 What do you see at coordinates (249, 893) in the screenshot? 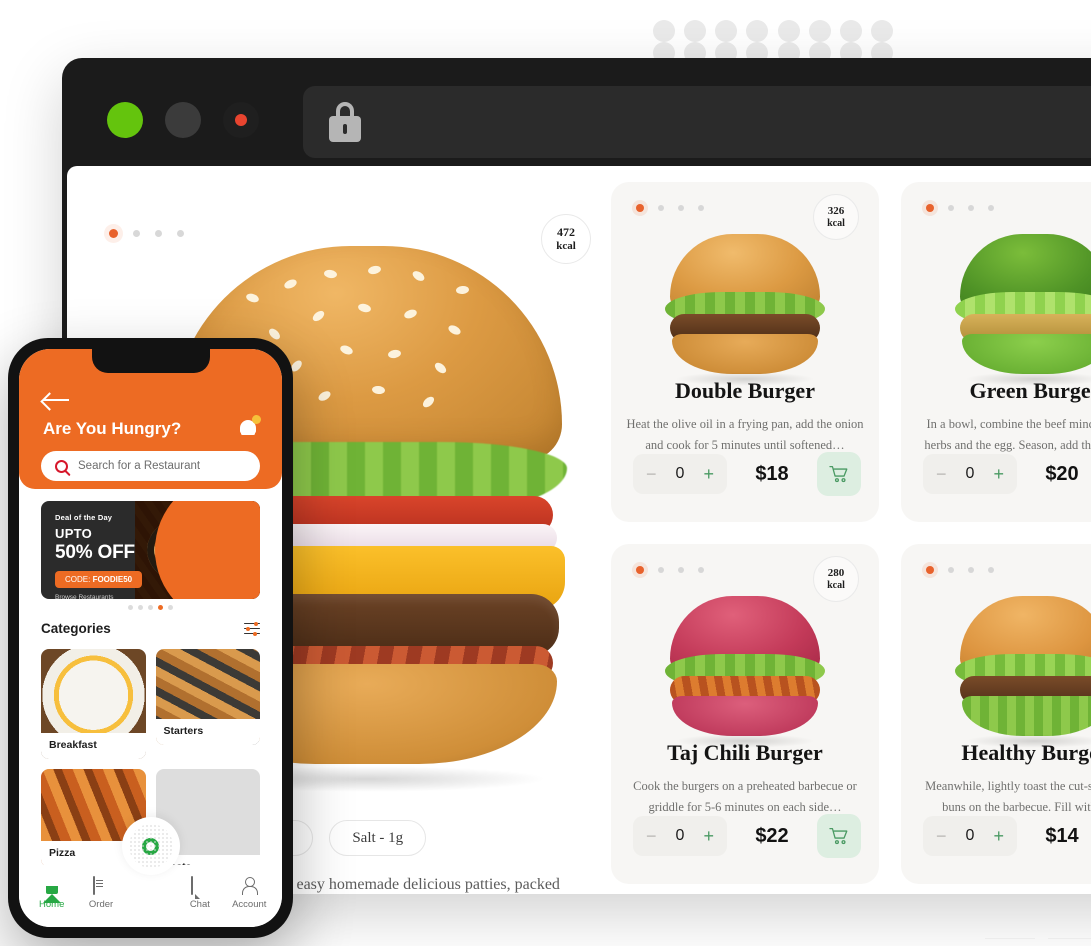
I see `tab-account: Account` at bounding box center [249, 893].